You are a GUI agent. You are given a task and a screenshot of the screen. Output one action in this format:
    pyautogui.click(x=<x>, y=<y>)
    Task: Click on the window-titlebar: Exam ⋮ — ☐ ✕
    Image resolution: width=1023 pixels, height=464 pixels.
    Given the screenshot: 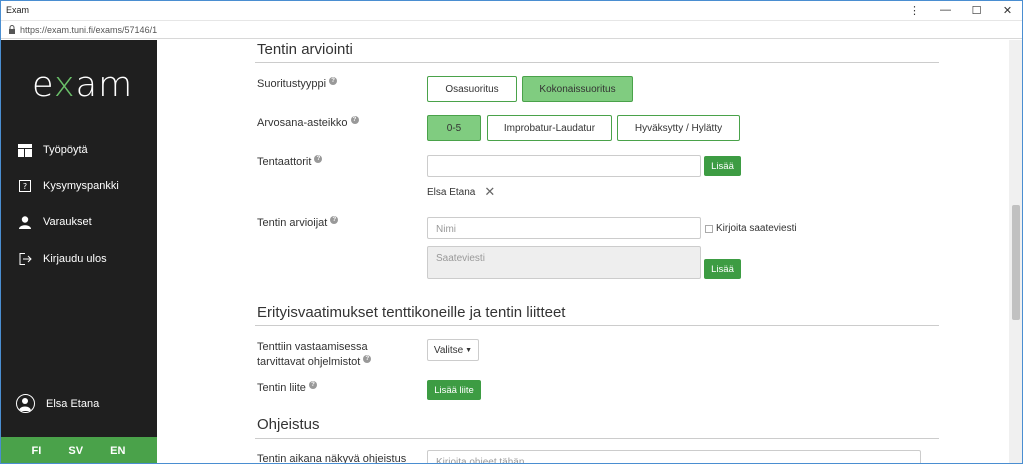 What is the action you would take?
    pyautogui.click(x=511, y=10)
    